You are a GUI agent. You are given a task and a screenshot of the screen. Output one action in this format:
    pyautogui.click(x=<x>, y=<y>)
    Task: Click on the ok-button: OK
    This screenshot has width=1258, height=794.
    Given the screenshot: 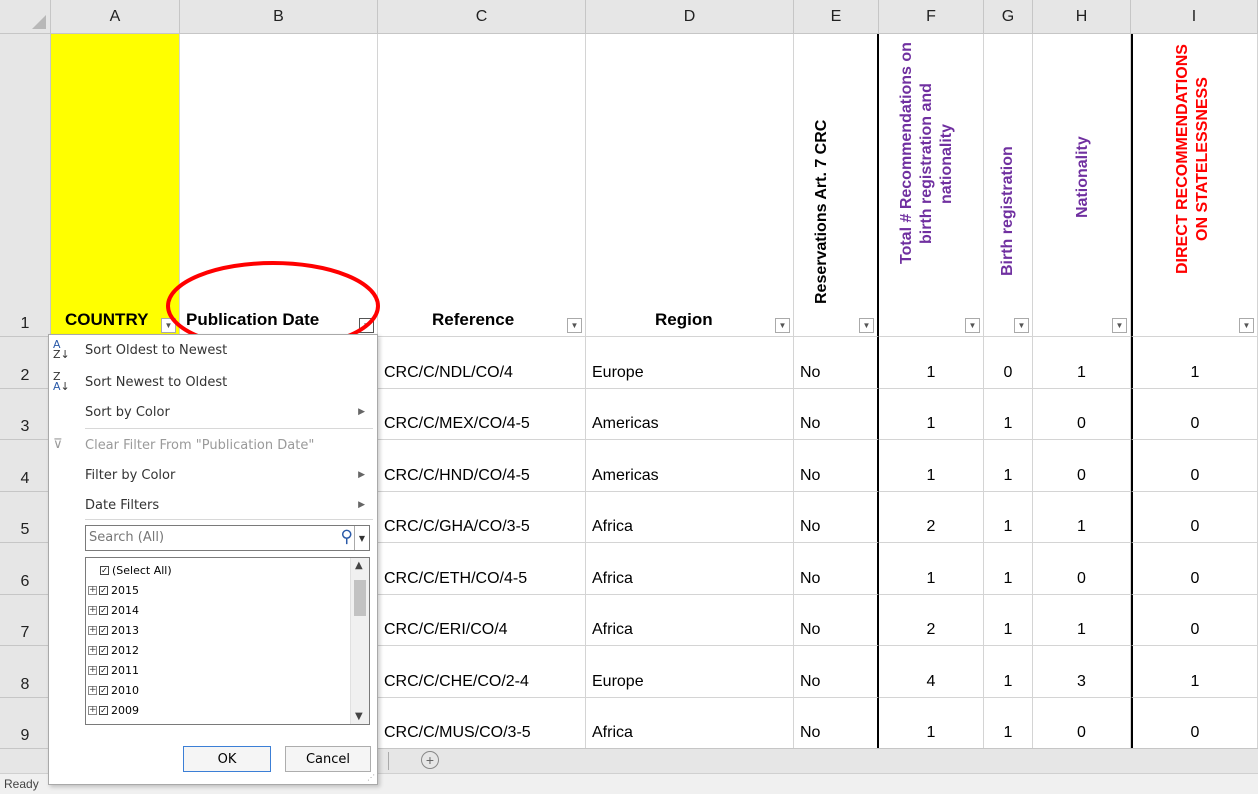 What is the action you would take?
    pyautogui.click(x=227, y=759)
    